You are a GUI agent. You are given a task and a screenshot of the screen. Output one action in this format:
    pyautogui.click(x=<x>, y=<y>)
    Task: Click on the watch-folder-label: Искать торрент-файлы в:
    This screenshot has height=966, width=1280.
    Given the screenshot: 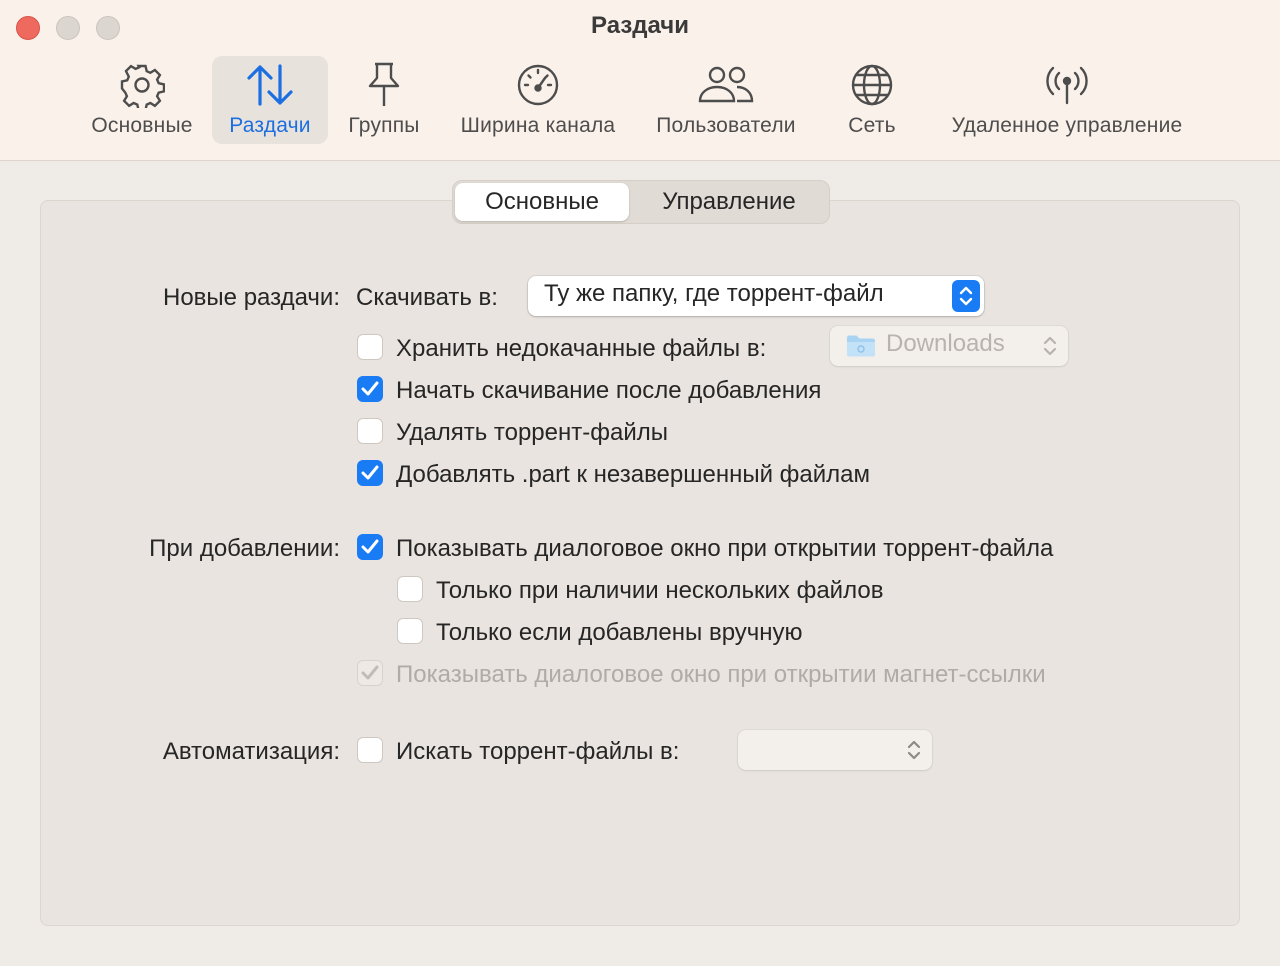 What is the action you would take?
    pyautogui.click(x=538, y=751)
    